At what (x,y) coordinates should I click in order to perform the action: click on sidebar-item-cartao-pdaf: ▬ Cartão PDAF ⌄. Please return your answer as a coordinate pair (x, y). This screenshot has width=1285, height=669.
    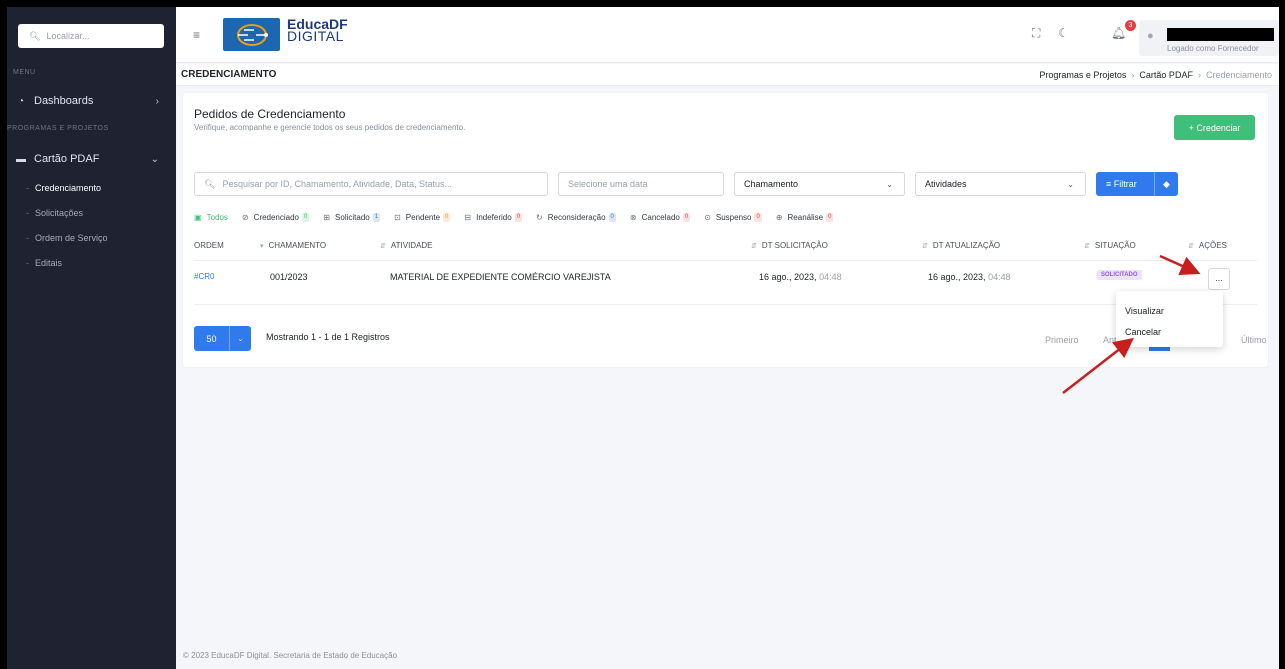
    Looking at the image, I should click on (91, 159).